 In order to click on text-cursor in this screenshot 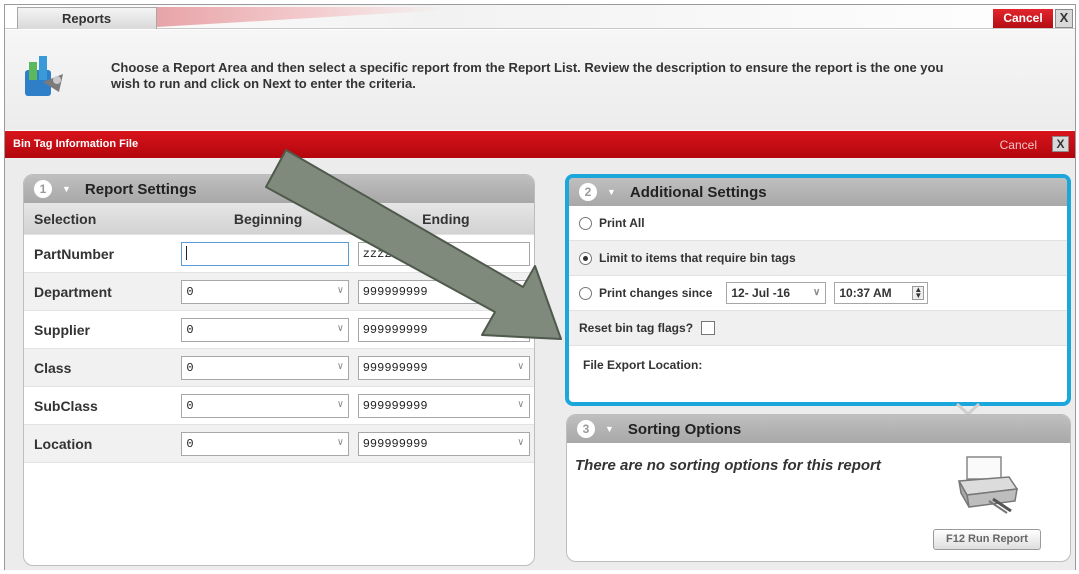, I will do `click(187, 253)`.